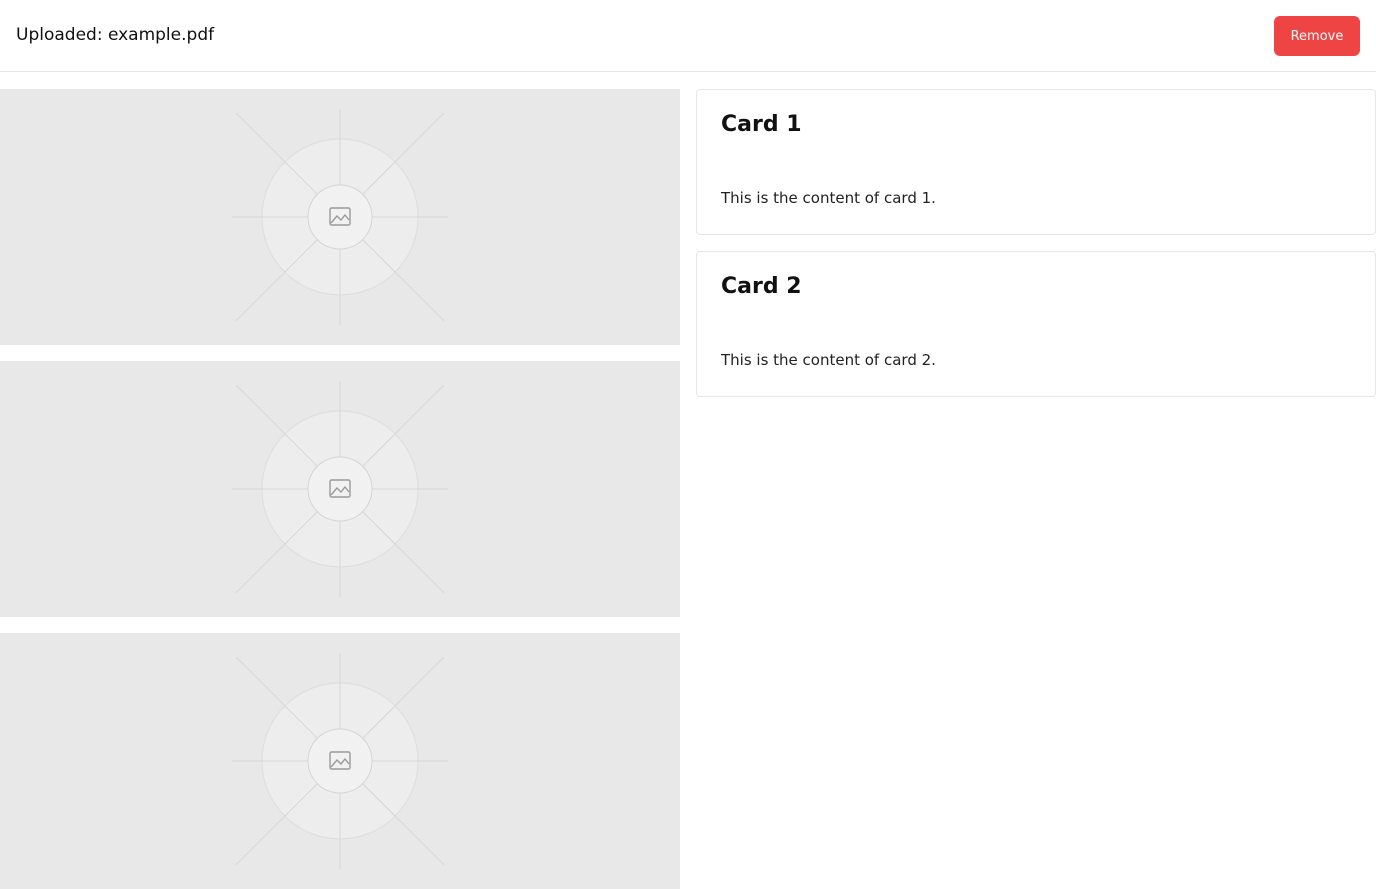 This screenshot has height=889, width=1376. What do you see at coordinates (115, 35) in the screenshot?
I see `upload-filename: Uploaded: example.pdf` at bounding box center [115, 35].